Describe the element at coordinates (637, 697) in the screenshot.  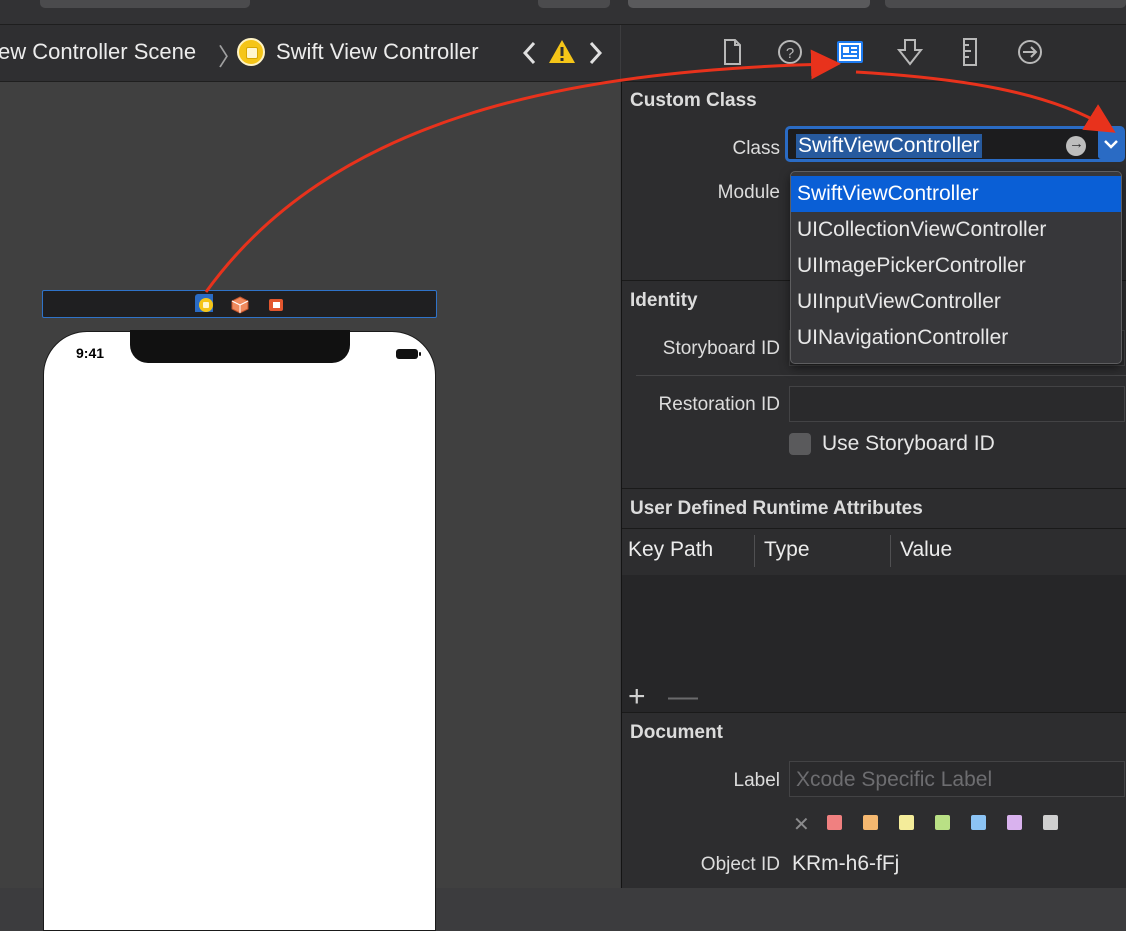
I see `add-attribute-button: +` at that location.